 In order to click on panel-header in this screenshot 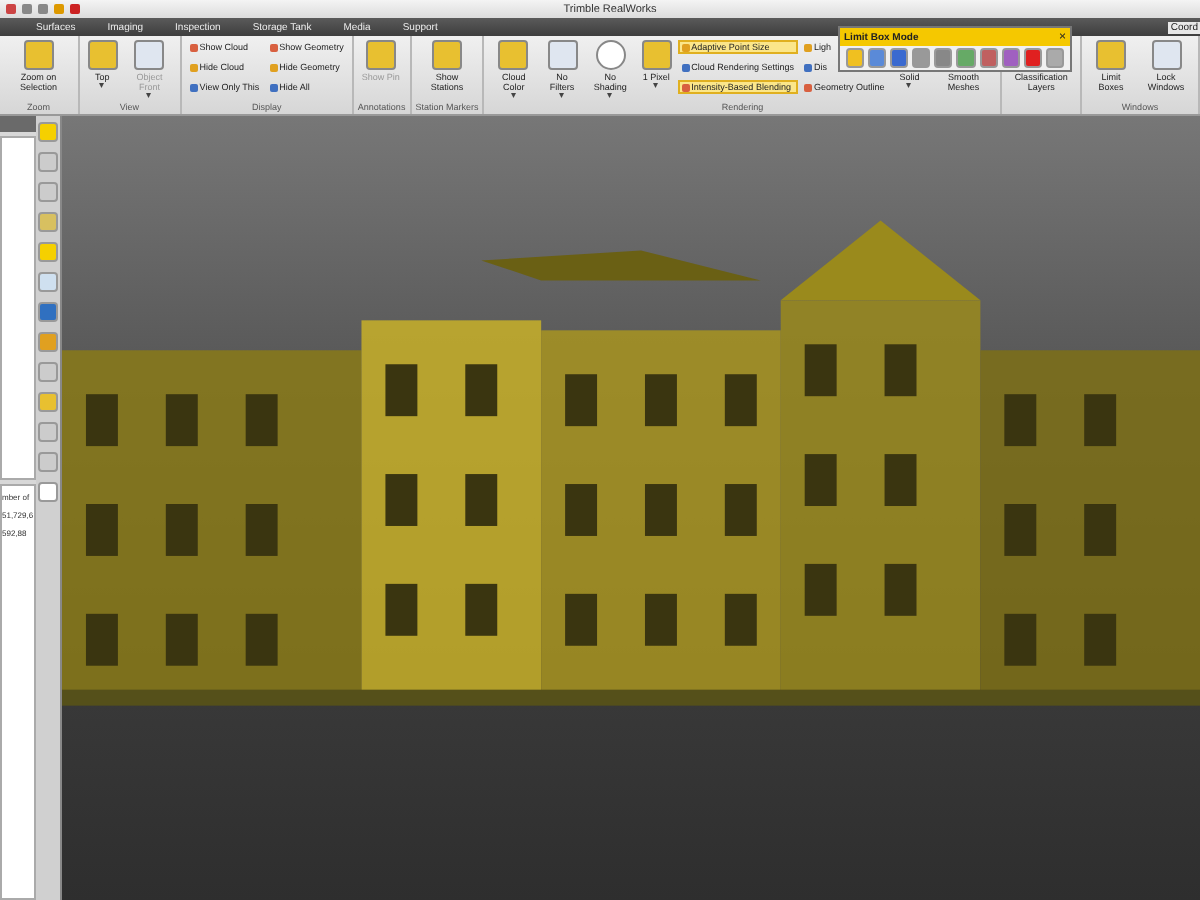, I will do `click(18, 124)`.